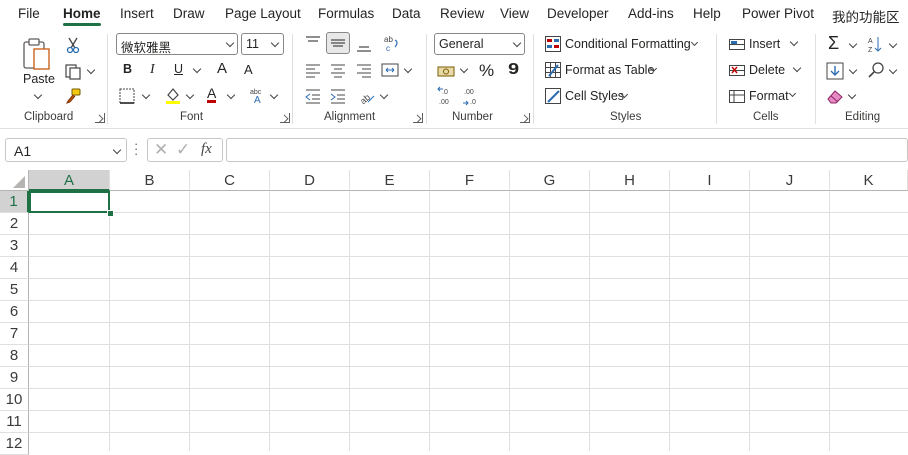 This screenshot has height=455, width=908. What do you see at coordinates (707, 13) in the screenshot?
I see `tab-help: Help` at bounding box center [707, 13].